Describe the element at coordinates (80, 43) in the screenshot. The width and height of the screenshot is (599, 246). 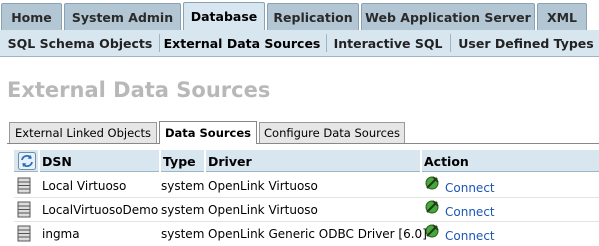
I see `subtab-sql-schema-objects: SQL Schema Objects` at that location.